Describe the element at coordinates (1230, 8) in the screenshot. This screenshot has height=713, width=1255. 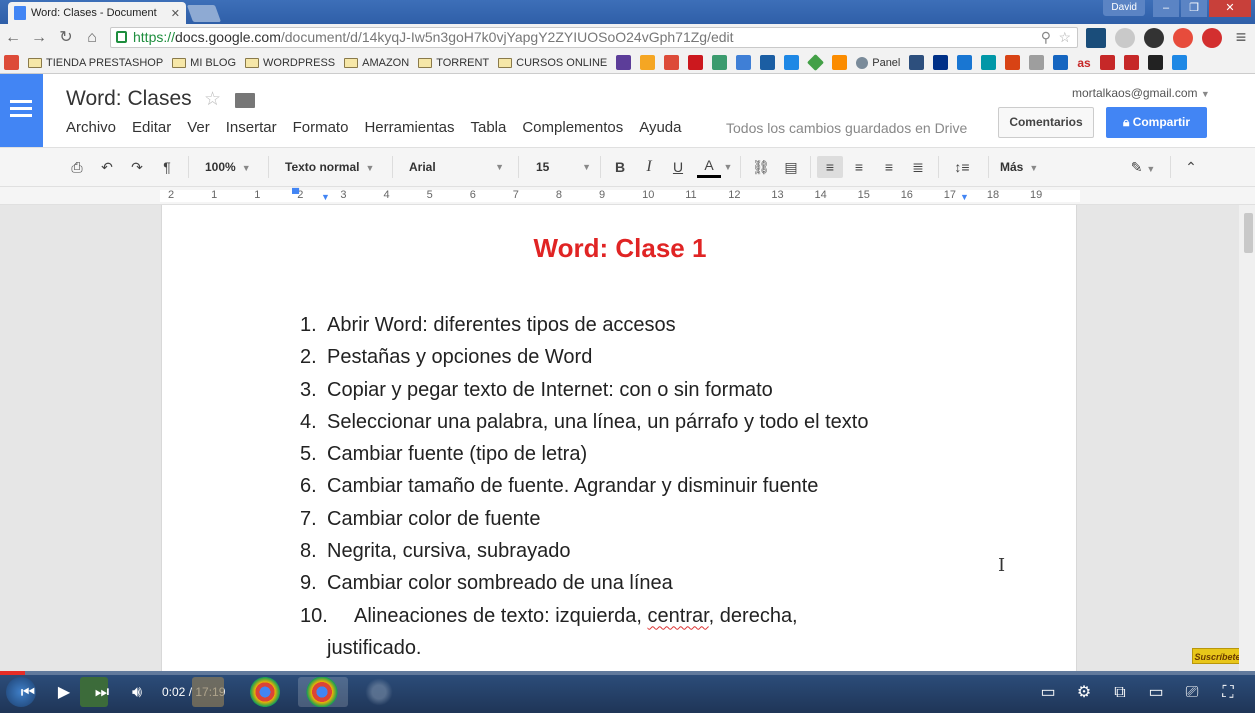
I see `close-window-button: ✕` at that location.